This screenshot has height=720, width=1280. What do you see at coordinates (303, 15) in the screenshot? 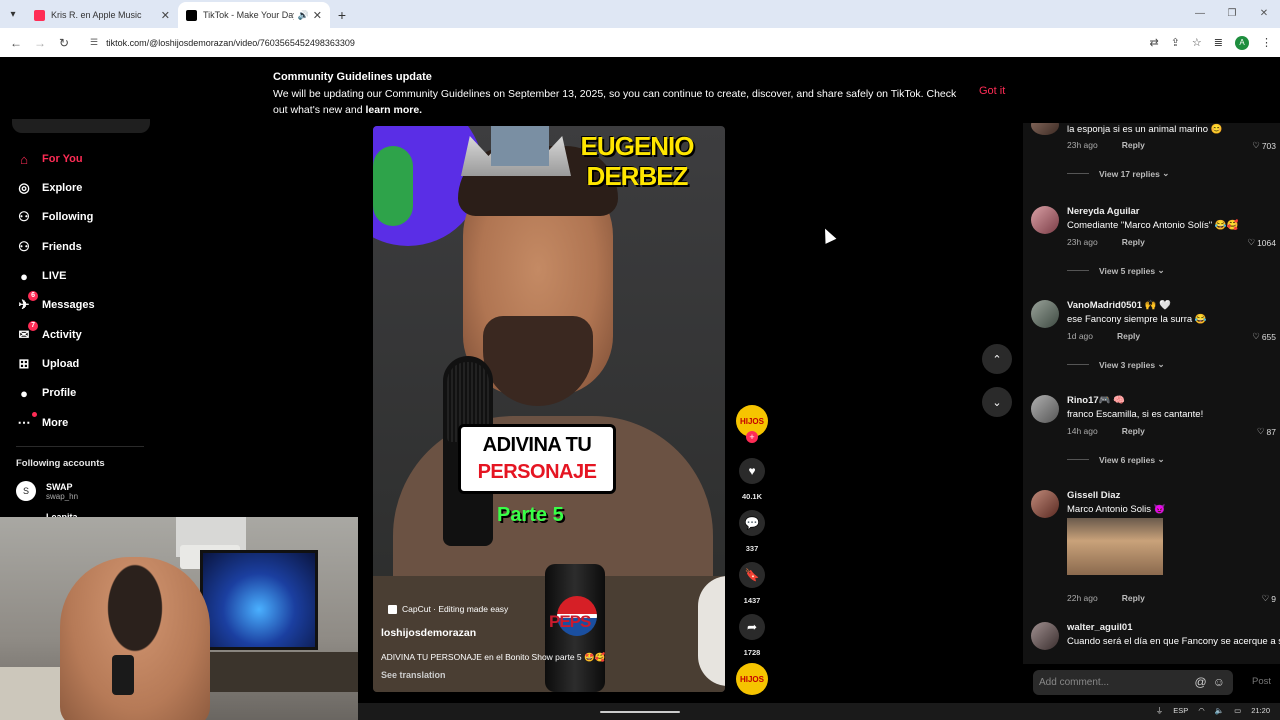
I see `audio-playing-icon: 🔊` at bounding box center [303, 15].